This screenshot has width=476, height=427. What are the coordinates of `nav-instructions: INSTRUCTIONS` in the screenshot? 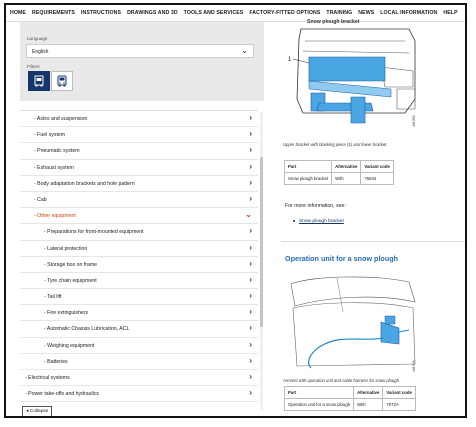 It's located at (101, 13).